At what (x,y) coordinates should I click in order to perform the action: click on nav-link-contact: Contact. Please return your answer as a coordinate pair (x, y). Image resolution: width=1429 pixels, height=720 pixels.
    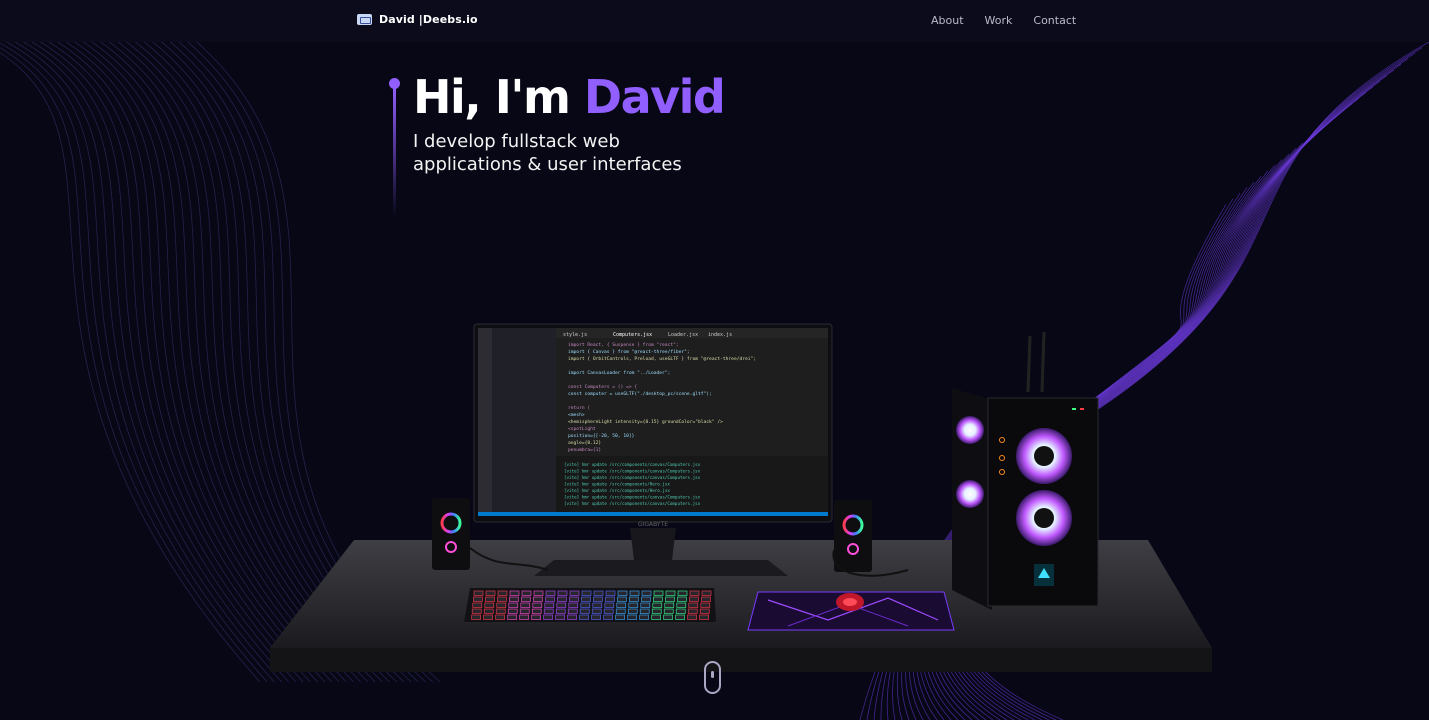
    Looking at the image, I should click on (1054, 20).